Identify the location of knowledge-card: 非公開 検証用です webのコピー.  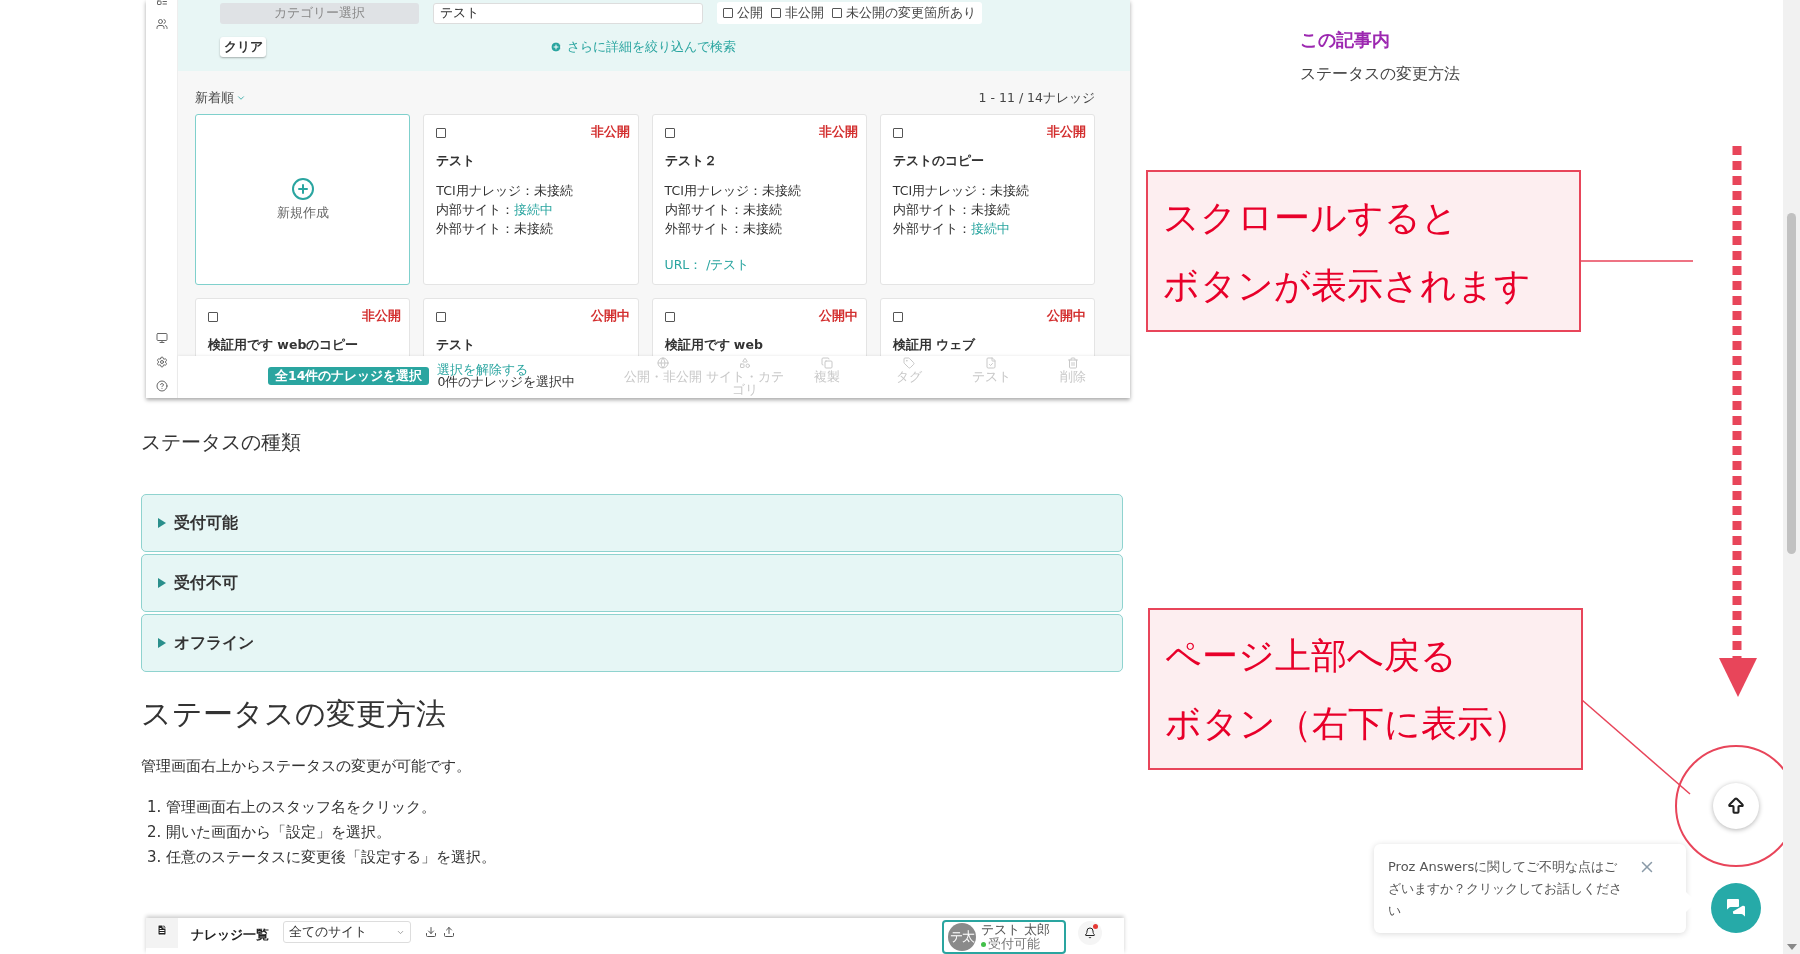
(303, 327).